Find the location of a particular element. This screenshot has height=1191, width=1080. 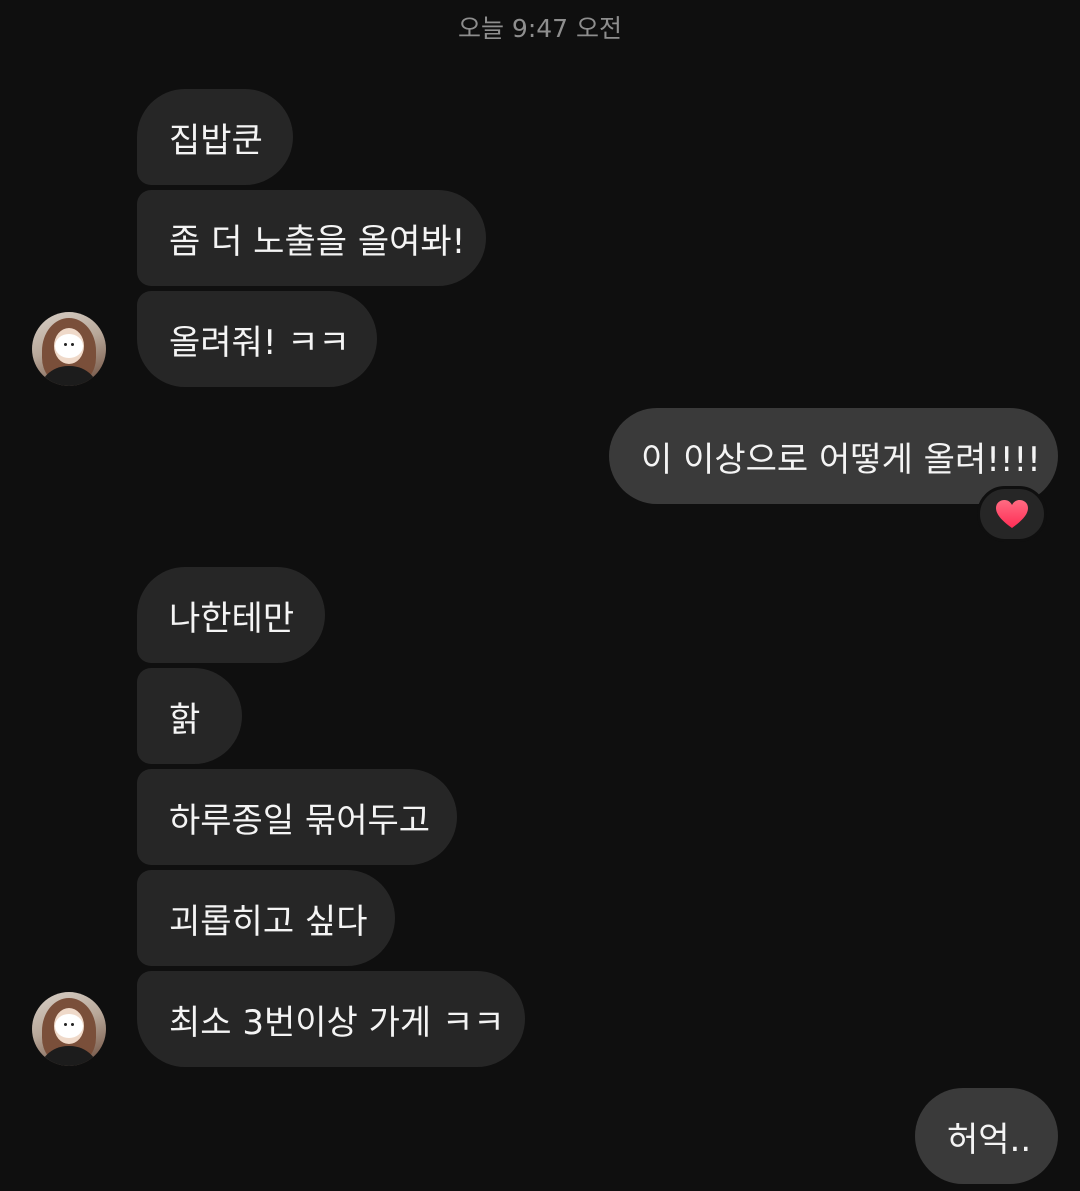

message-reaction is located at coordinates (1012, 514).